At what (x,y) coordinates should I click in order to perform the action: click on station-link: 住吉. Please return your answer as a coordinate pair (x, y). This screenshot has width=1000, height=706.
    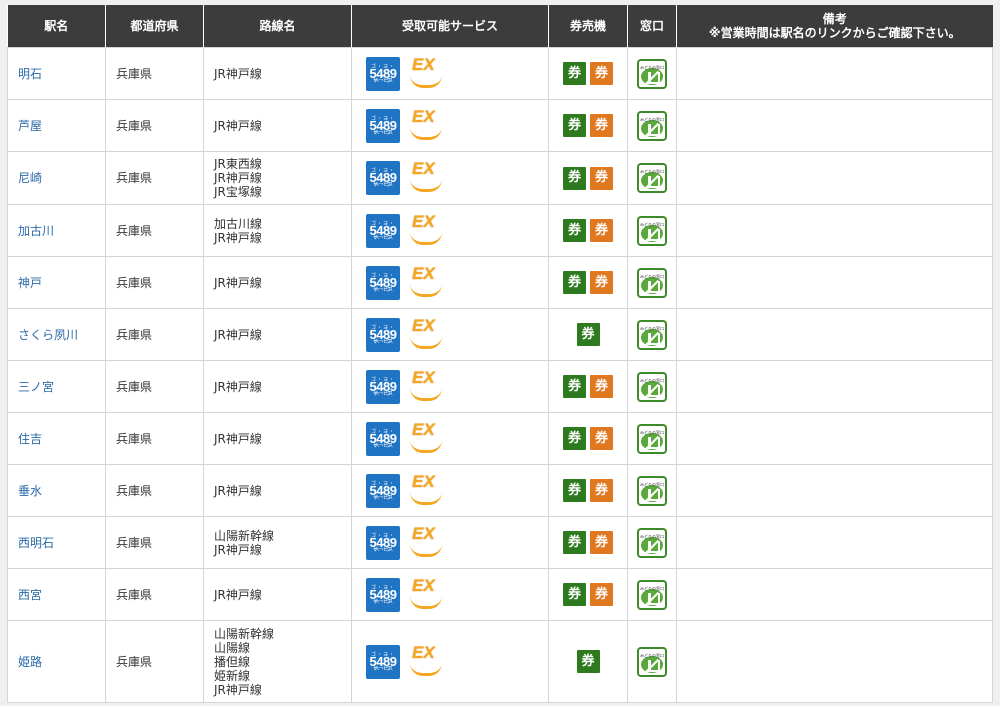
    Looking at the image, I should click on (30, 439).